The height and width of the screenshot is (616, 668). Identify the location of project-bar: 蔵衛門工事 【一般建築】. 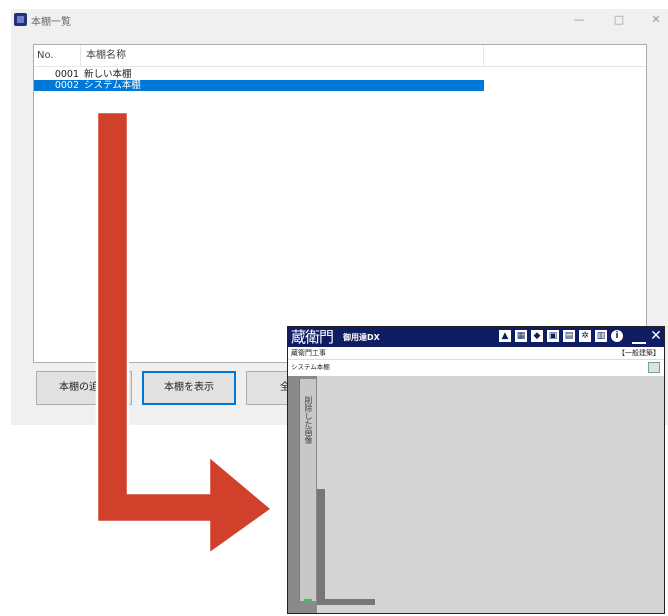
(476, 353).